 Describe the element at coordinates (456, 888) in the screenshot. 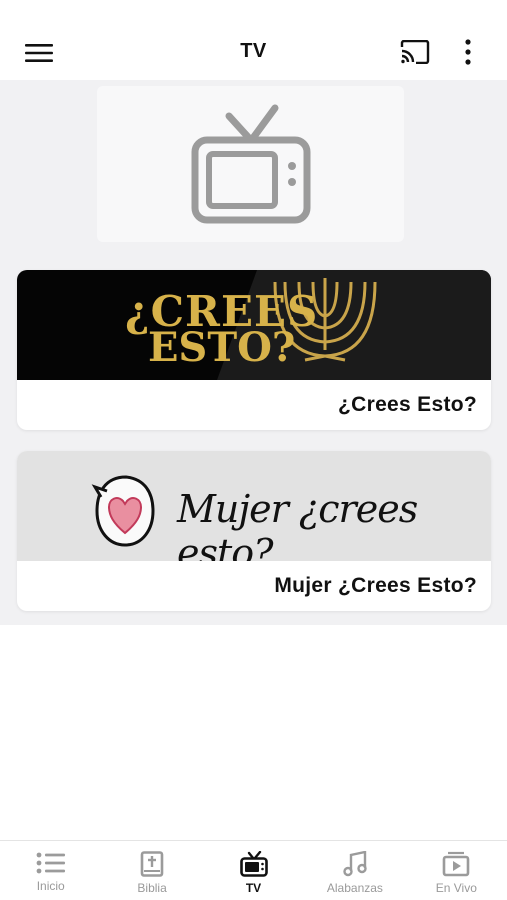

I see `nav-label: En Vivo` at that location.